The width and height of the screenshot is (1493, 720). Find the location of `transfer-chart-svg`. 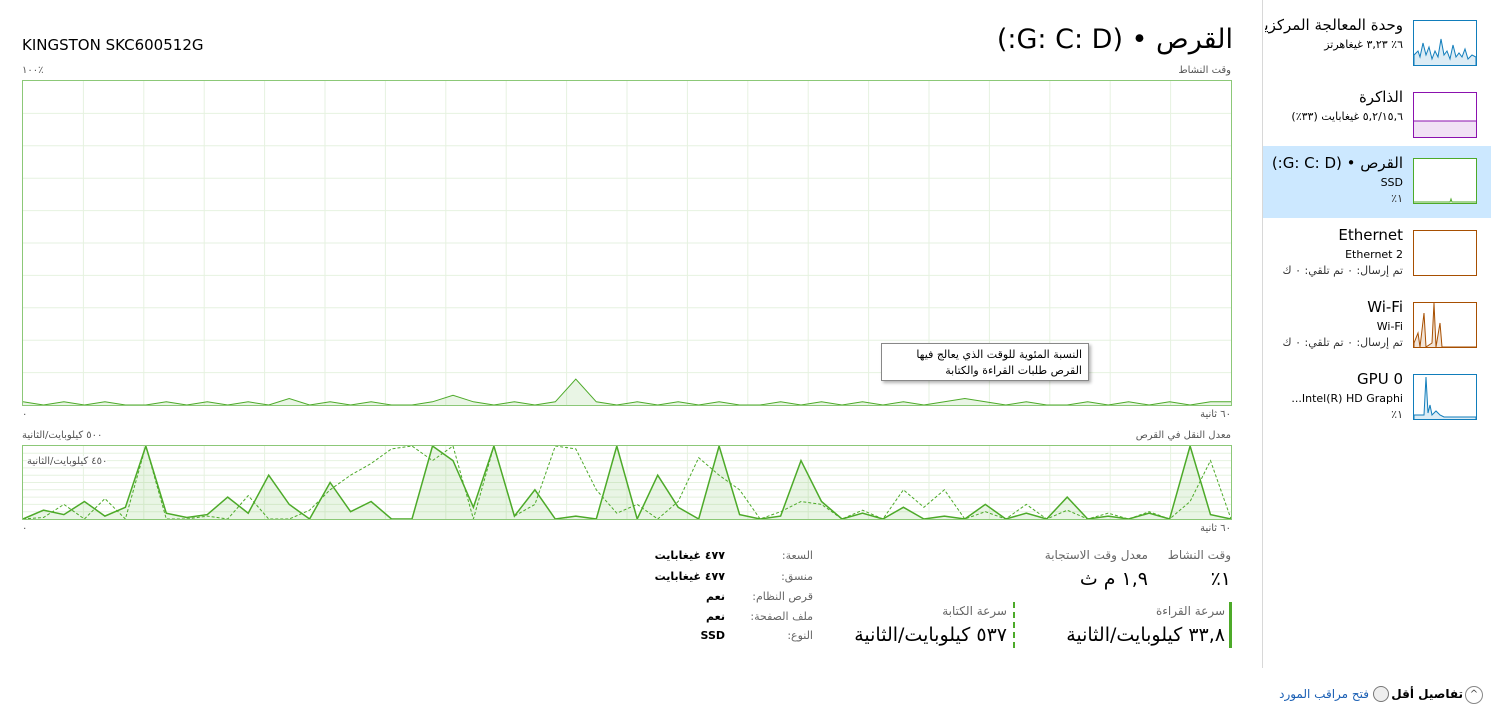

transfer-chart-svg is located at coordinates (627, 482).